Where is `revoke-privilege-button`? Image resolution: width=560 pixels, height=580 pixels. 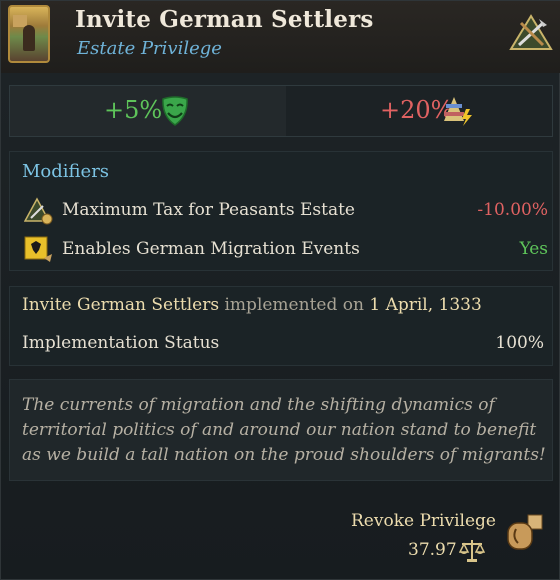 revoke-privilege-button is located at coordinates (525, 533).